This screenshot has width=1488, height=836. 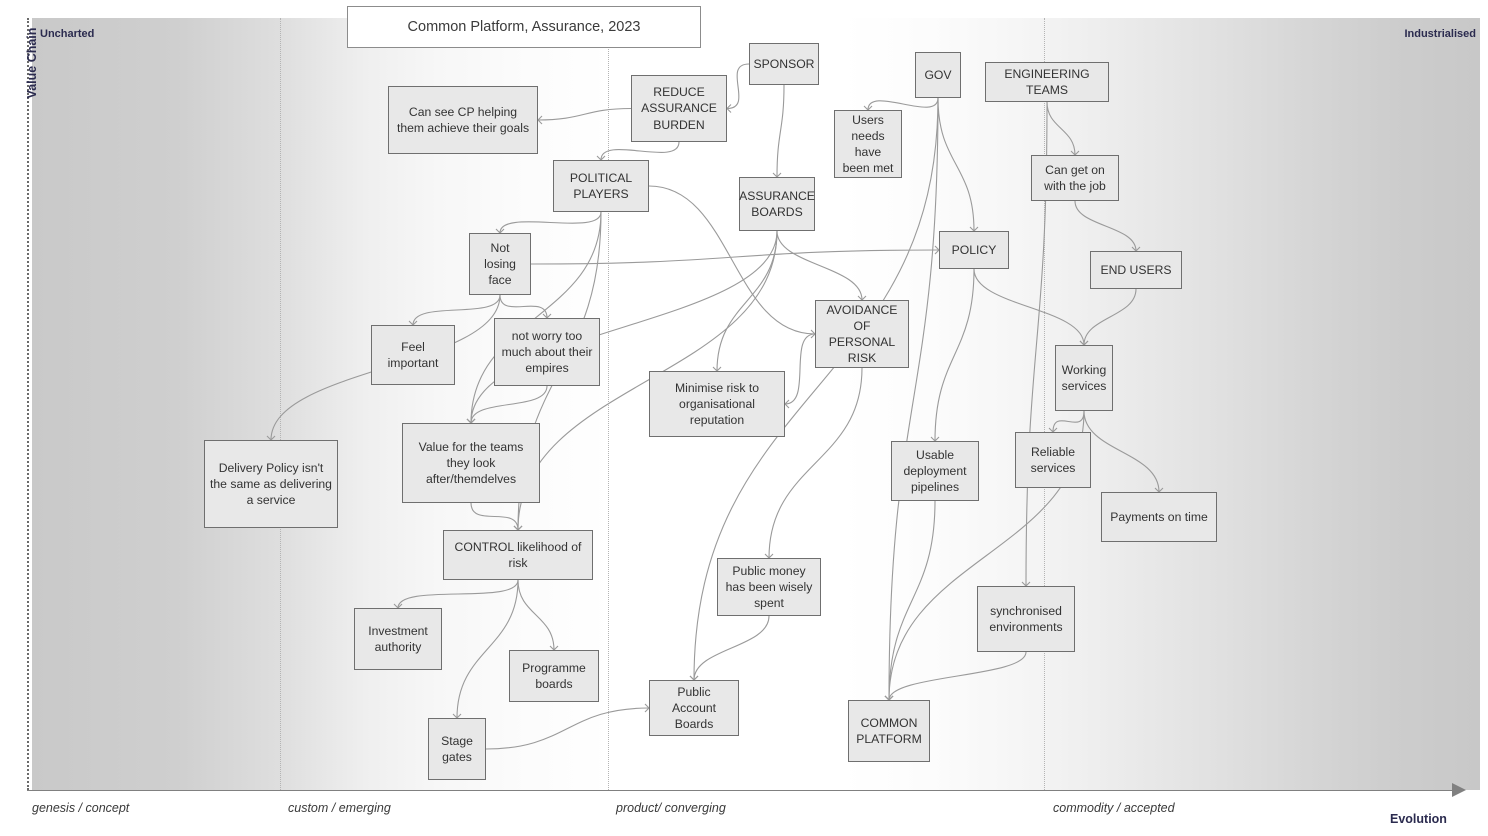 What do you see at coordinates (769, 587) in the screenshot?
I see `map-node-public_money: Public money has been wisely spent` at bounding box center [769, 587].